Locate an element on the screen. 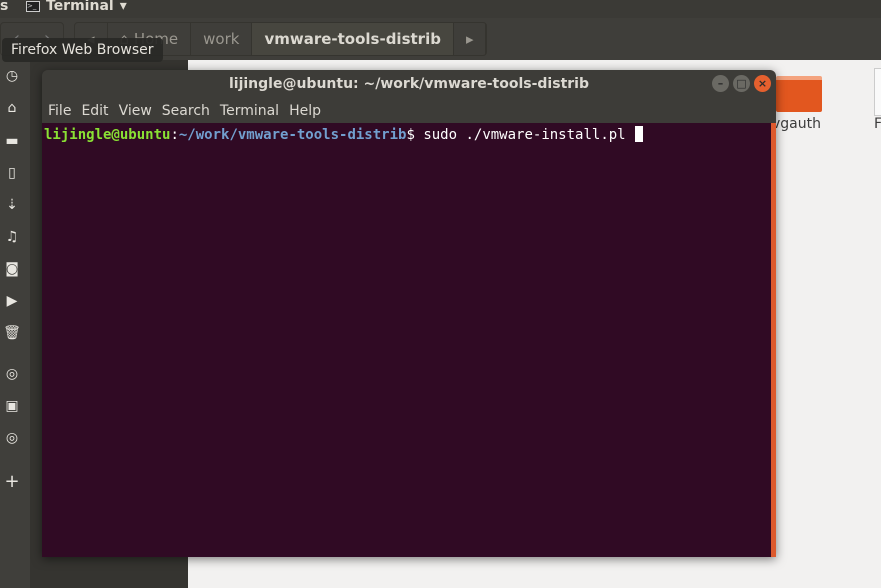 The height and width of the screenshot is (588, 881). drive-icon: ▣ is located at coordinates (12, 406).